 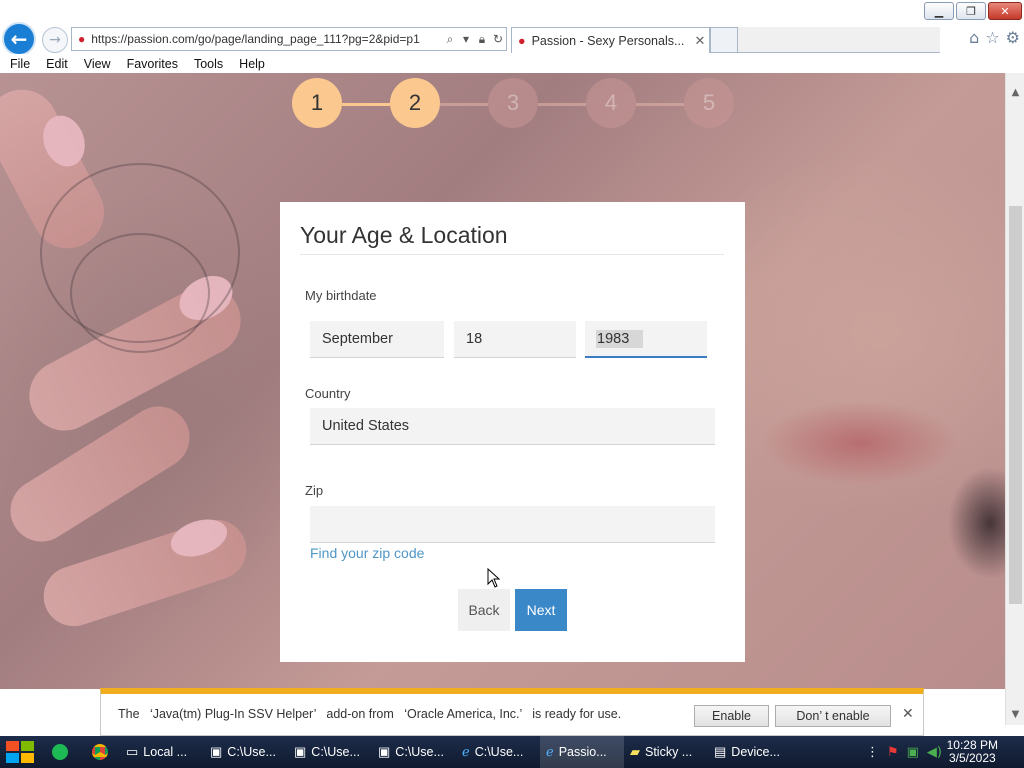 I want to click on restore-button: ❐, so click(x=971, y=11).